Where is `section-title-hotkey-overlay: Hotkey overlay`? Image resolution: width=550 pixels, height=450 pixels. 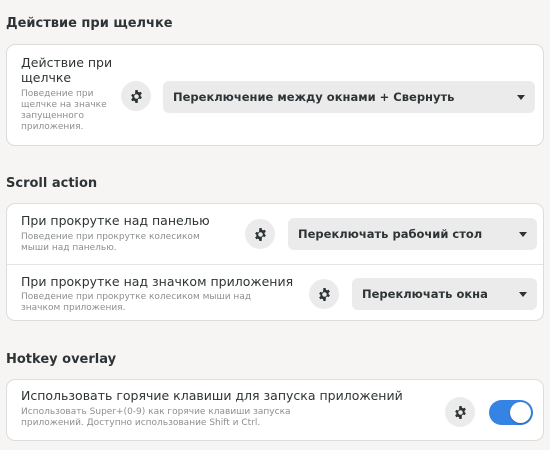
section-title-hotkey-overlay: Hotkey overlay is located at coordinates (61, 359).